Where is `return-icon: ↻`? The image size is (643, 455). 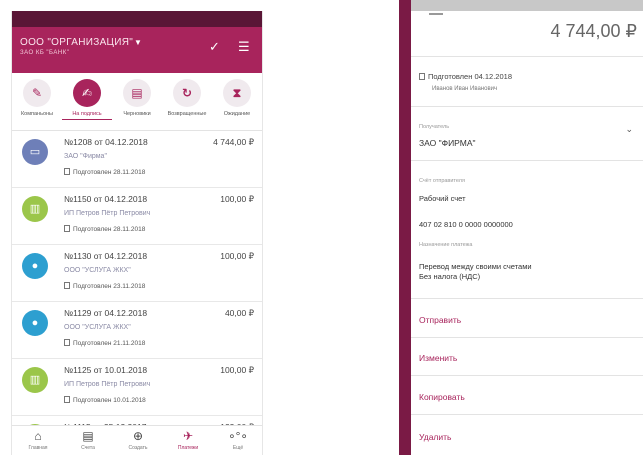
return-icon: ↻ is located at coordinates (187, 93).